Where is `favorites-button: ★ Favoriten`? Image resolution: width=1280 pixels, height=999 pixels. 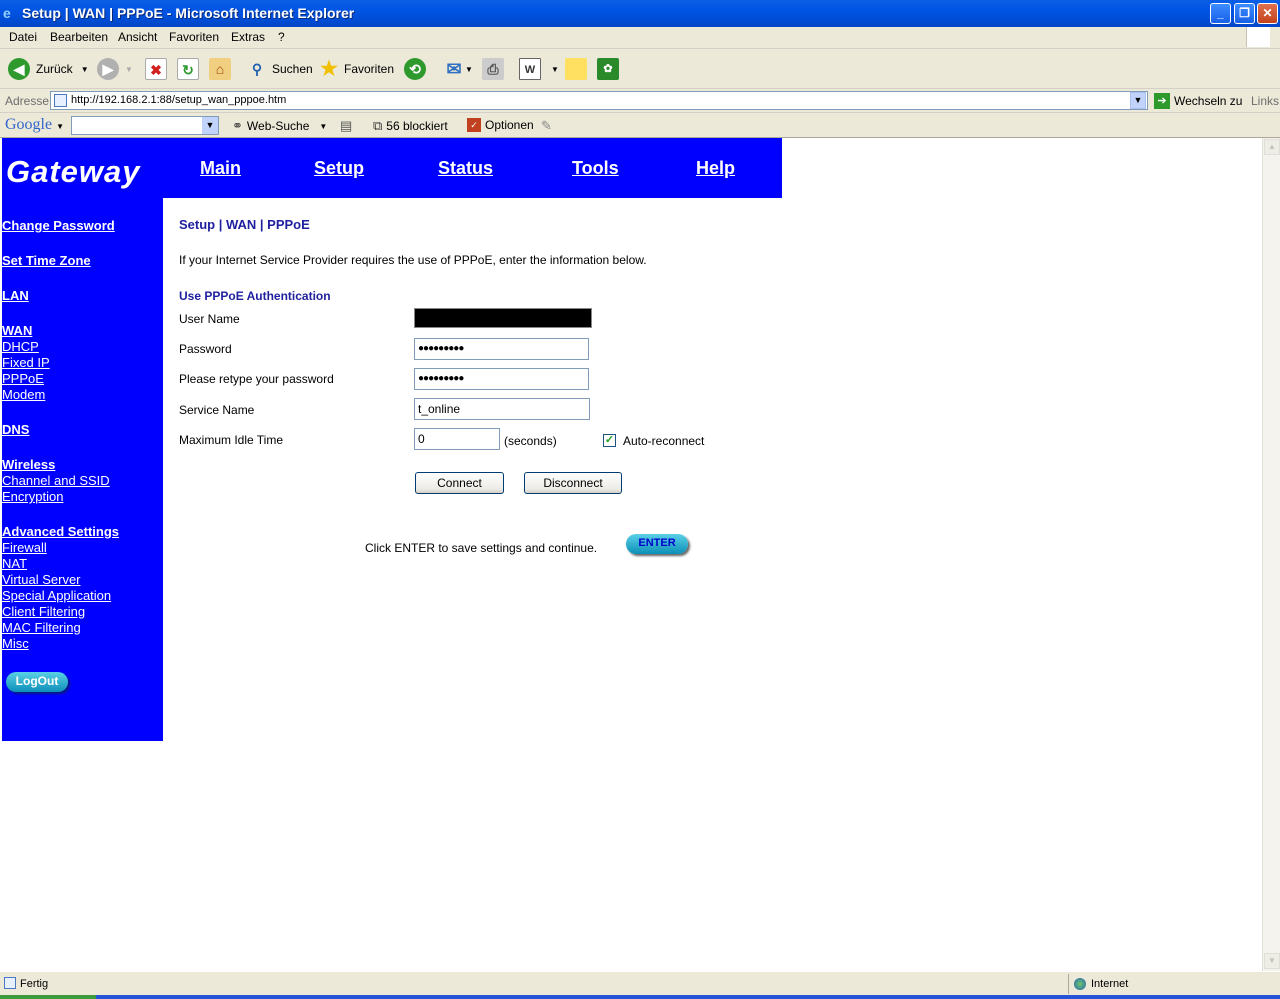
favorites-button: ★ Favoriten is located at coordinates (356, 69).